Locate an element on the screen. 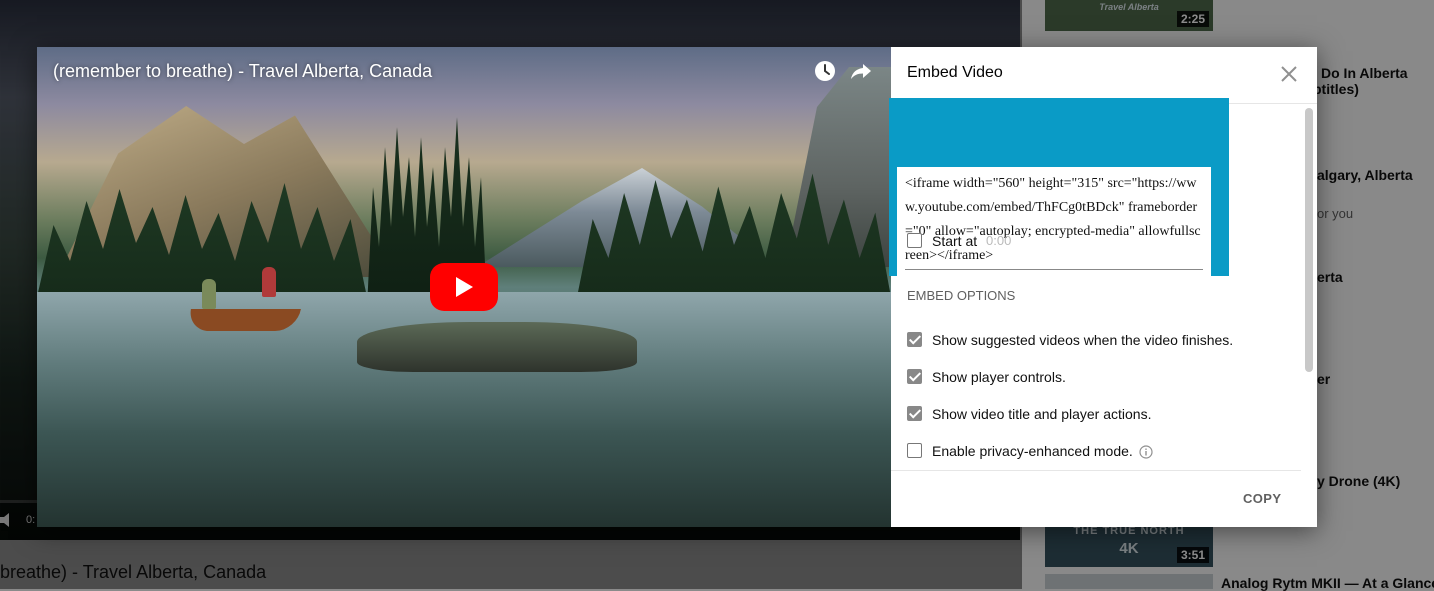 Image resolution: width=1434 pixels, height=591 pixels. play-icon is located at coordinates (464, 287).